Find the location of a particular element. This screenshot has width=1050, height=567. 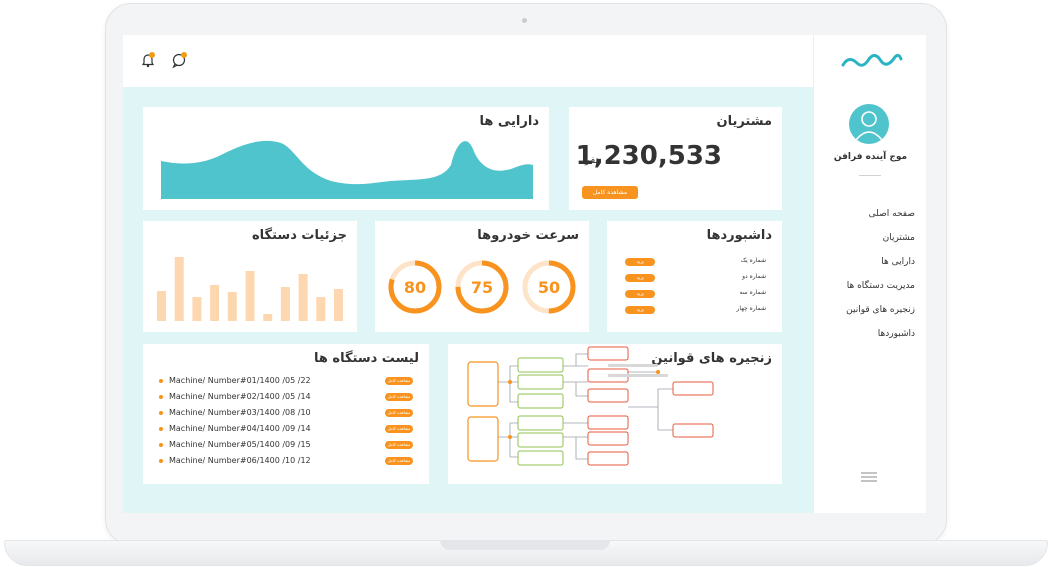

device-label: Machine/ Number#02/1400 /05 /14 is located at coordinates (240, 396).